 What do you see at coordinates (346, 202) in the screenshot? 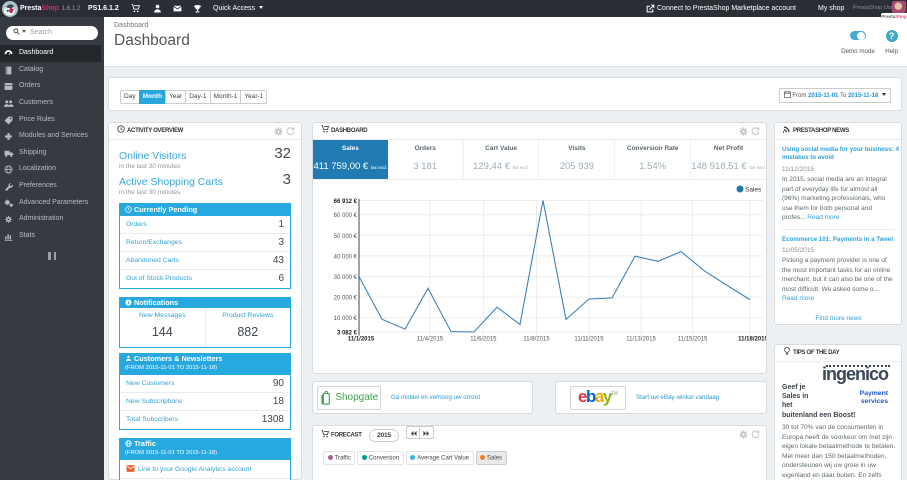
I see `svg-text: 66 912 €` at bounding box center [346, 202].